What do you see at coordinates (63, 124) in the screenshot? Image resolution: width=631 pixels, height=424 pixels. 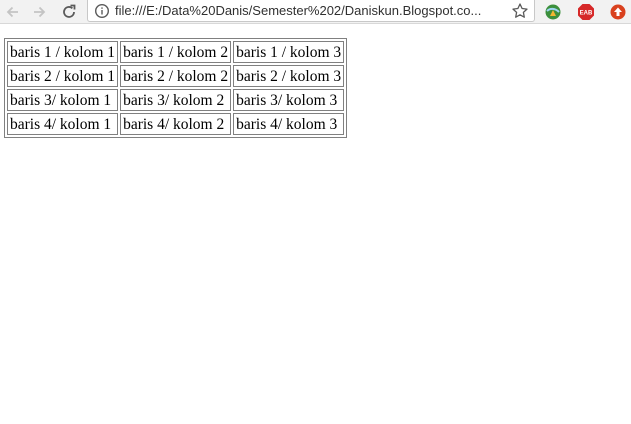 I see `table-cell: baris 4/ kolom 1` at bounding box center [63, 124].